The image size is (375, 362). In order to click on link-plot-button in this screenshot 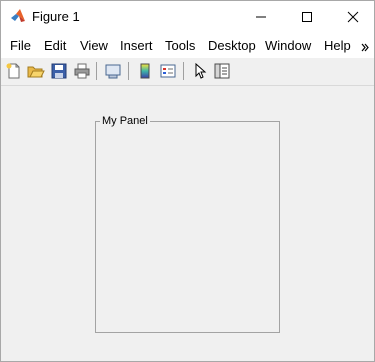, I will do `click(113, 71)`.